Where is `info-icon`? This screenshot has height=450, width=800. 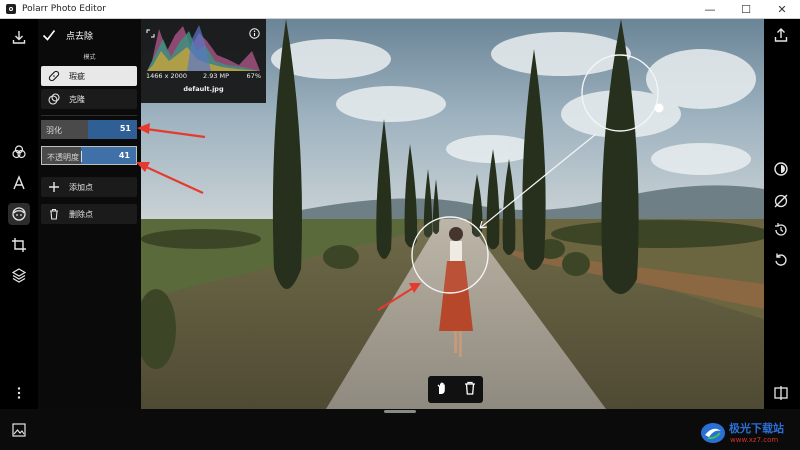
info-icon is located at coordinates (254, 33).